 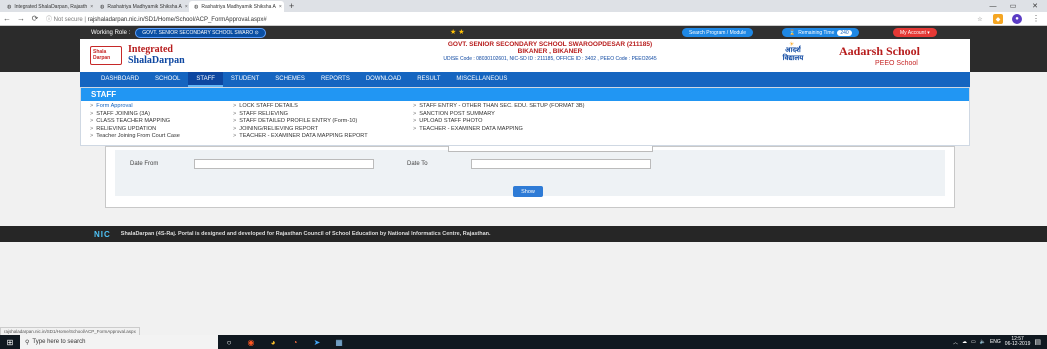 I want to click on search-program-button: Search Program / Module, so click(x=717, y=32).